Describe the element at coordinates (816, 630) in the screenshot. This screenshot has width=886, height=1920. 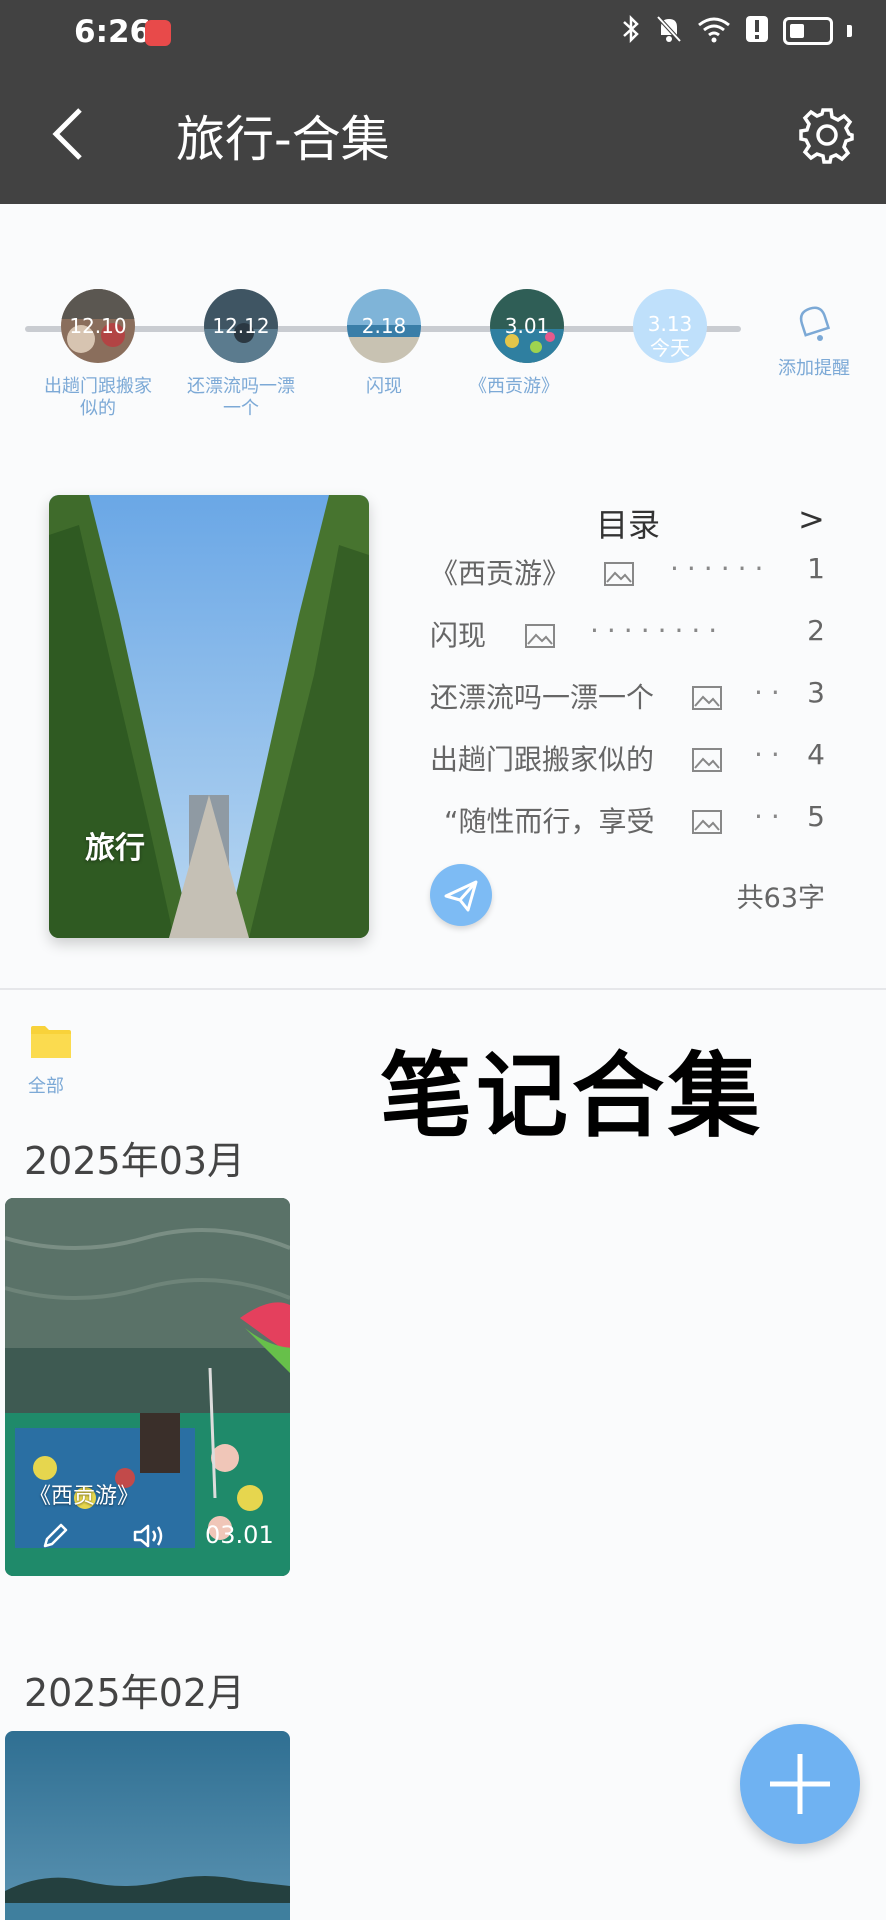
I see `toc-page-number: 2` at that location.